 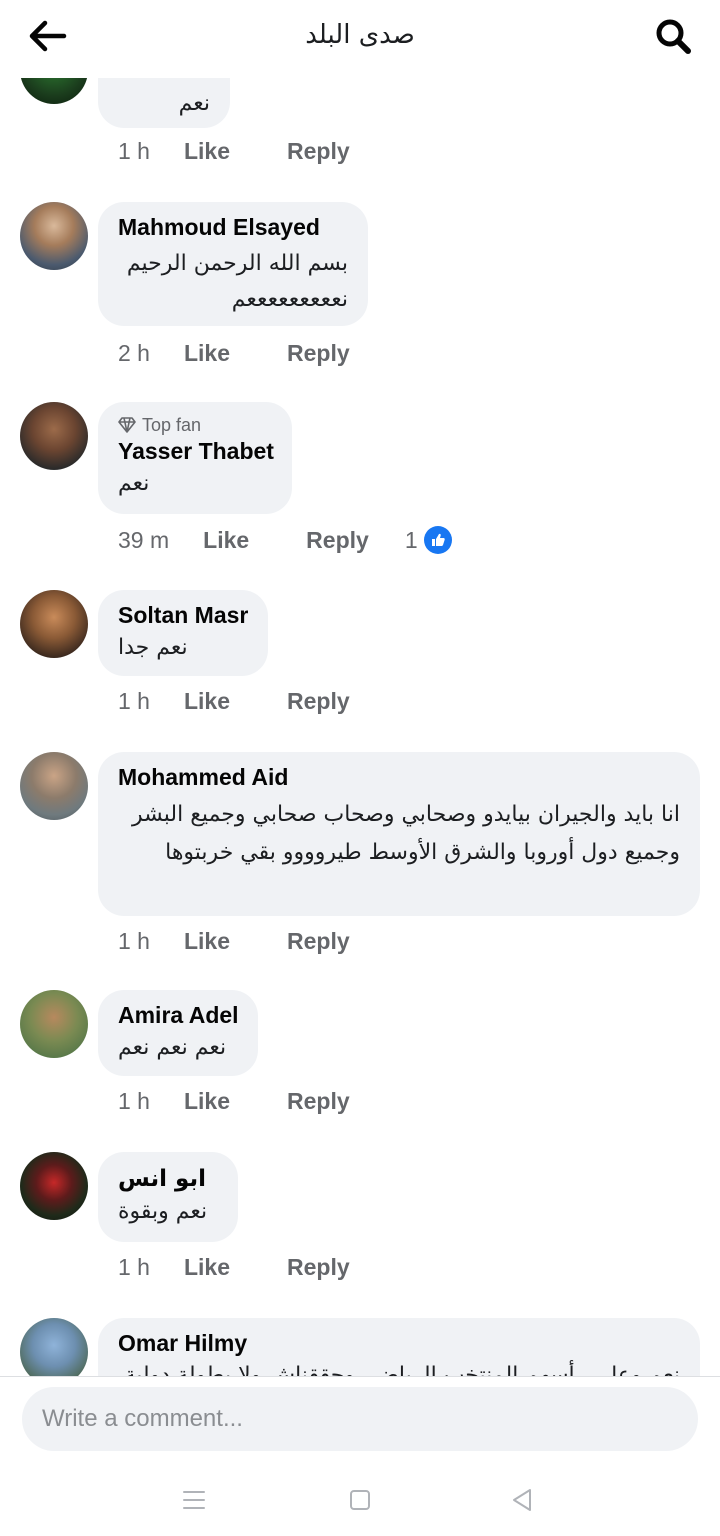 I want to click on comment-actions: 39 m Like Reply 1, so click(x=285, y=540).